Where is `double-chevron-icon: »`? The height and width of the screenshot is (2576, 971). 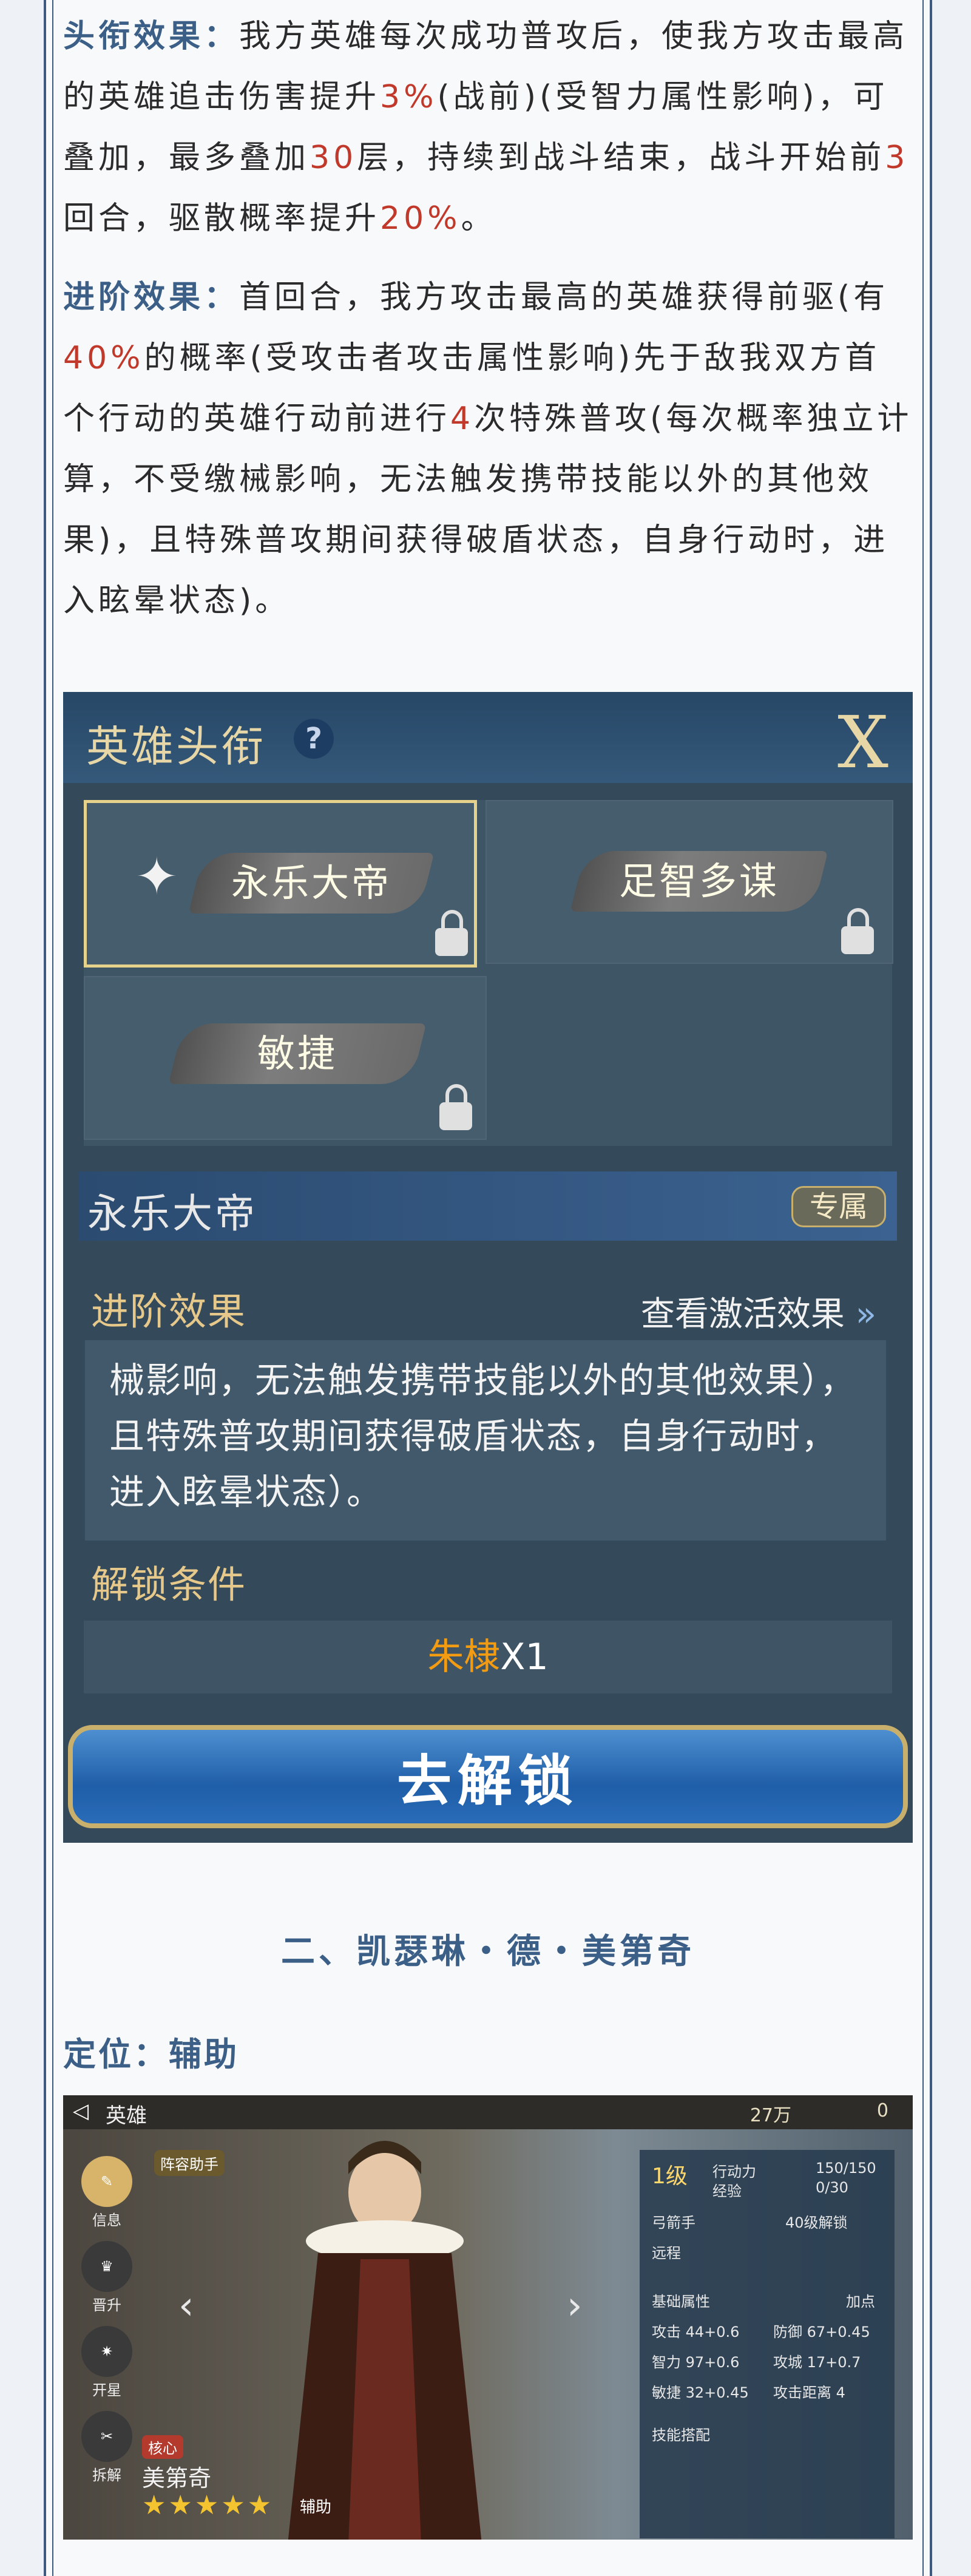 double-chevron-icon: » is located at coordinates (866, 1314).